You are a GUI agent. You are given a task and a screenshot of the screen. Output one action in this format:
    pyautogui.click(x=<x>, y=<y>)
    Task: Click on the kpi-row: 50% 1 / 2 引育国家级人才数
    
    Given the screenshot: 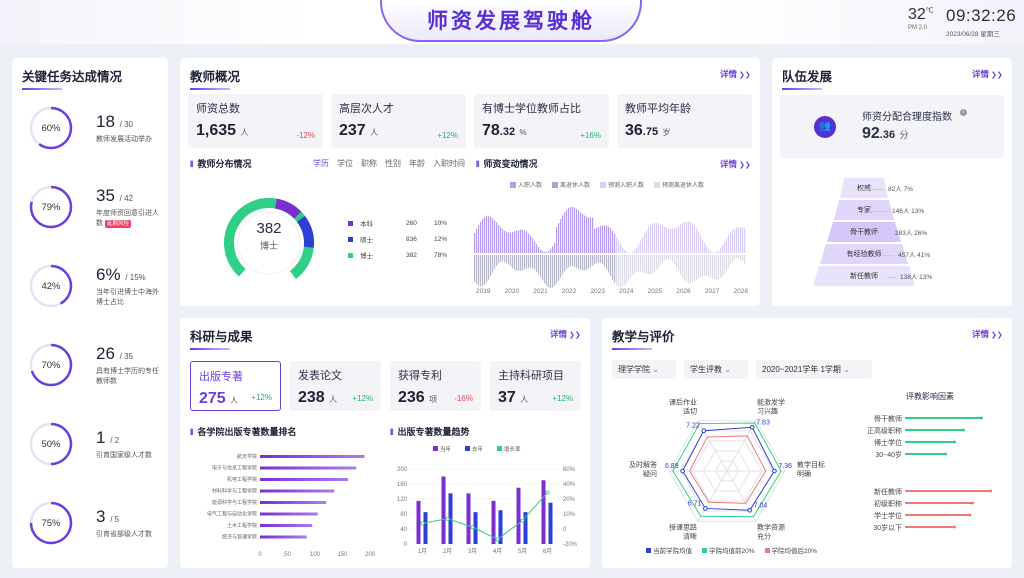 What is the action you would take?
    pyautogui.click(x=95, y=444)
    